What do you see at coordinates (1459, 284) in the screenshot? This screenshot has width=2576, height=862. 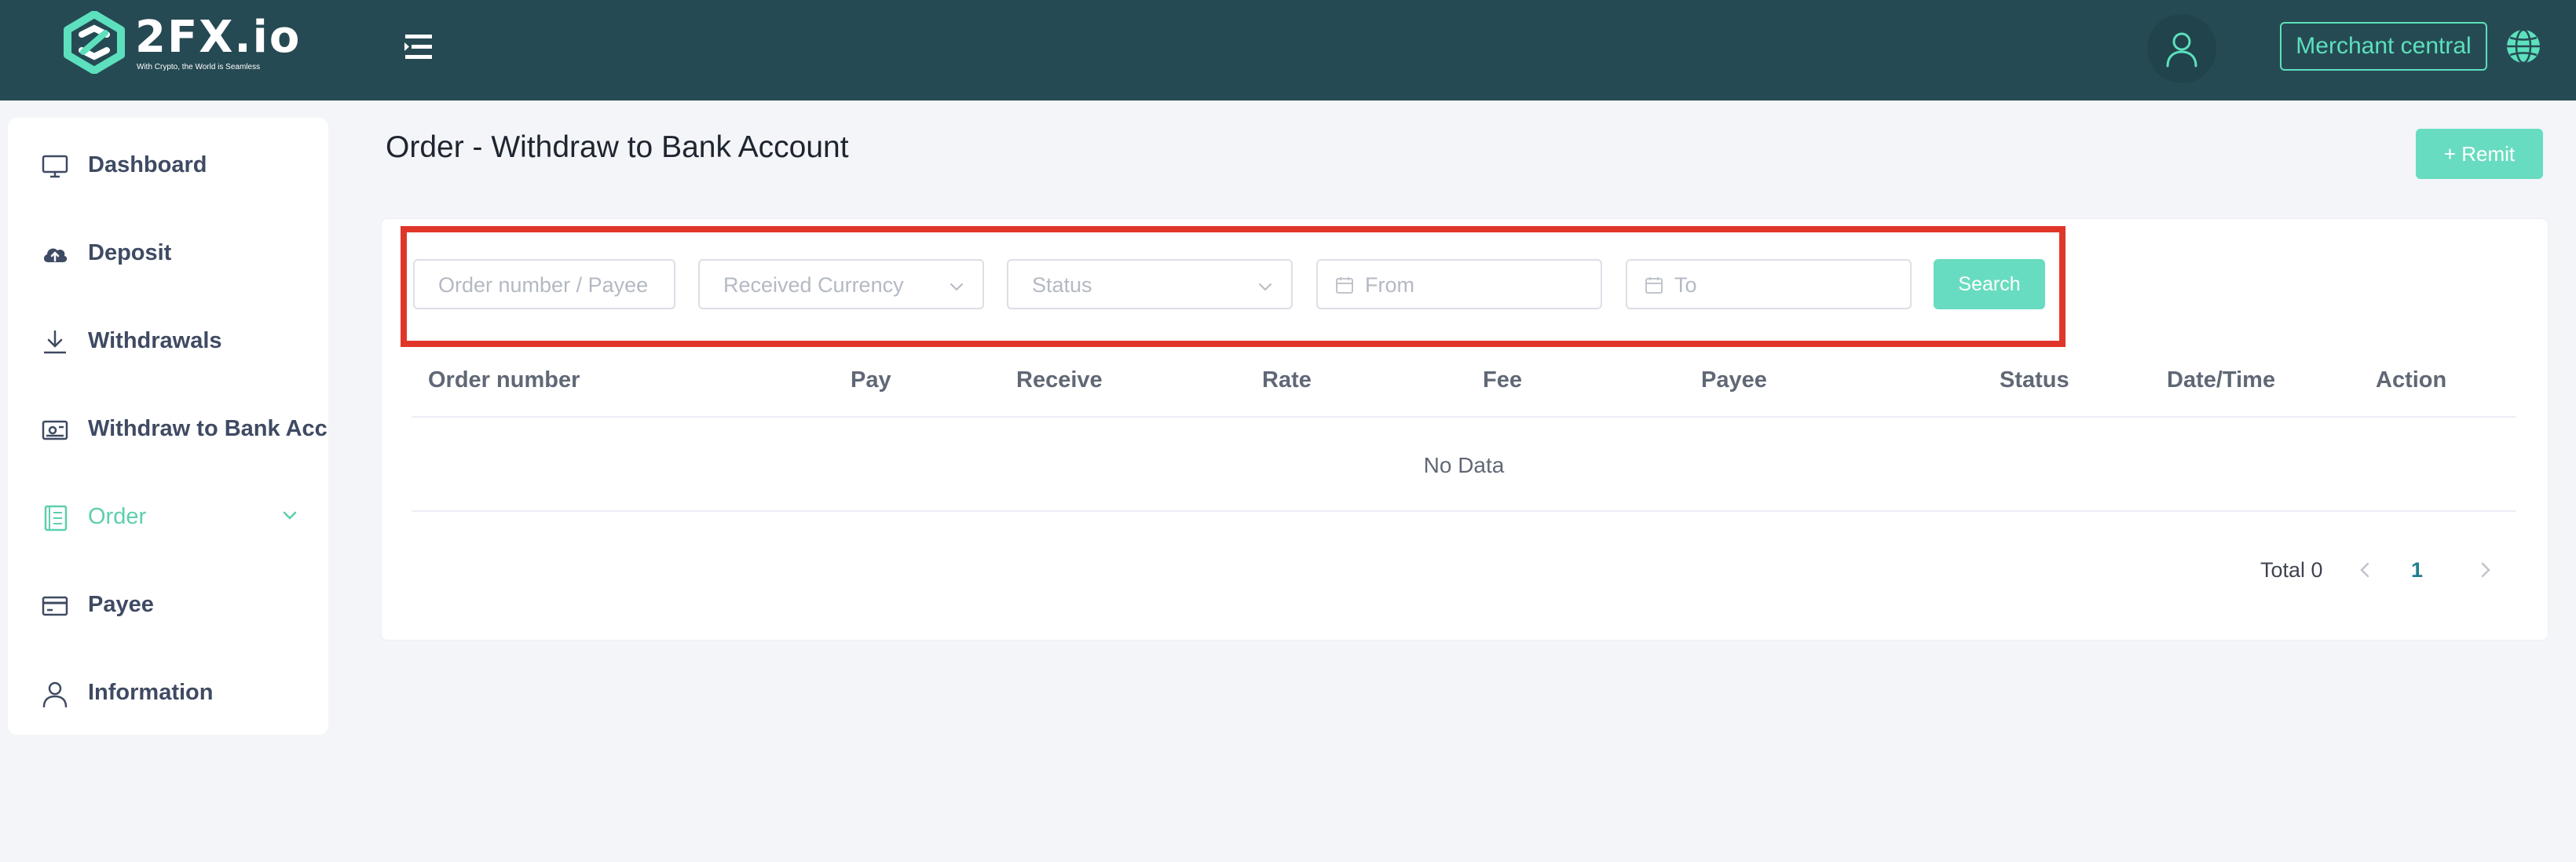 I see `date-from-picker: From` at bounding box center [1459, 284].